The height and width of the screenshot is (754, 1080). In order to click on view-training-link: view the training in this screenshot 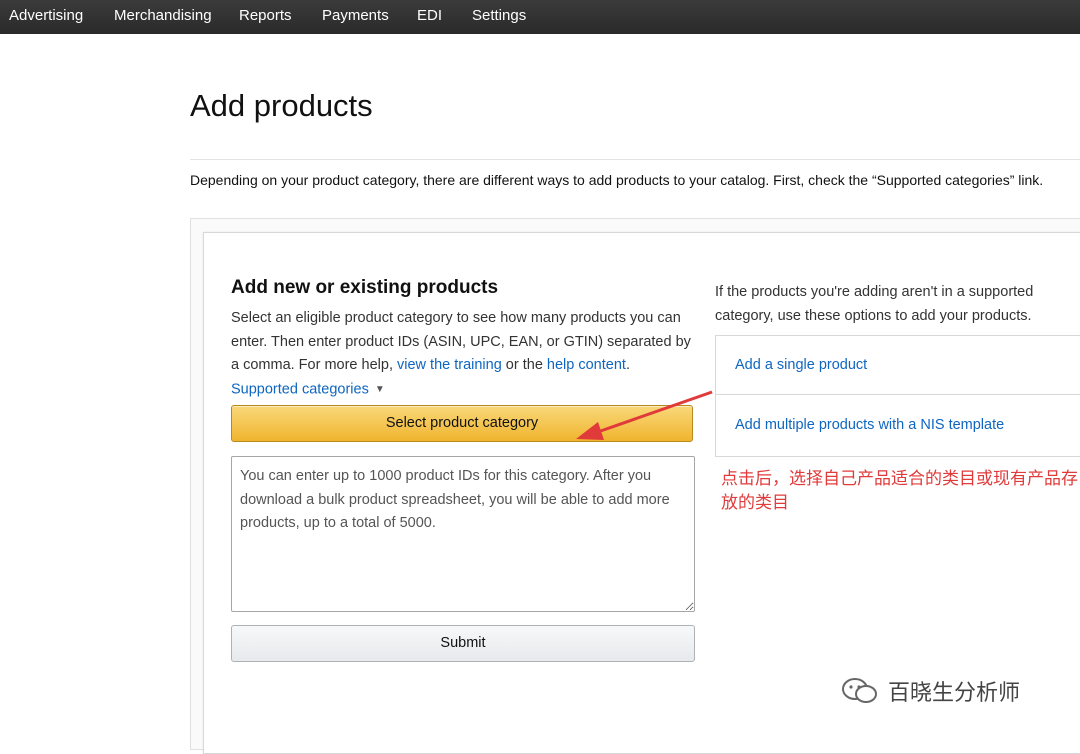, I will do `click(449, 365)`.